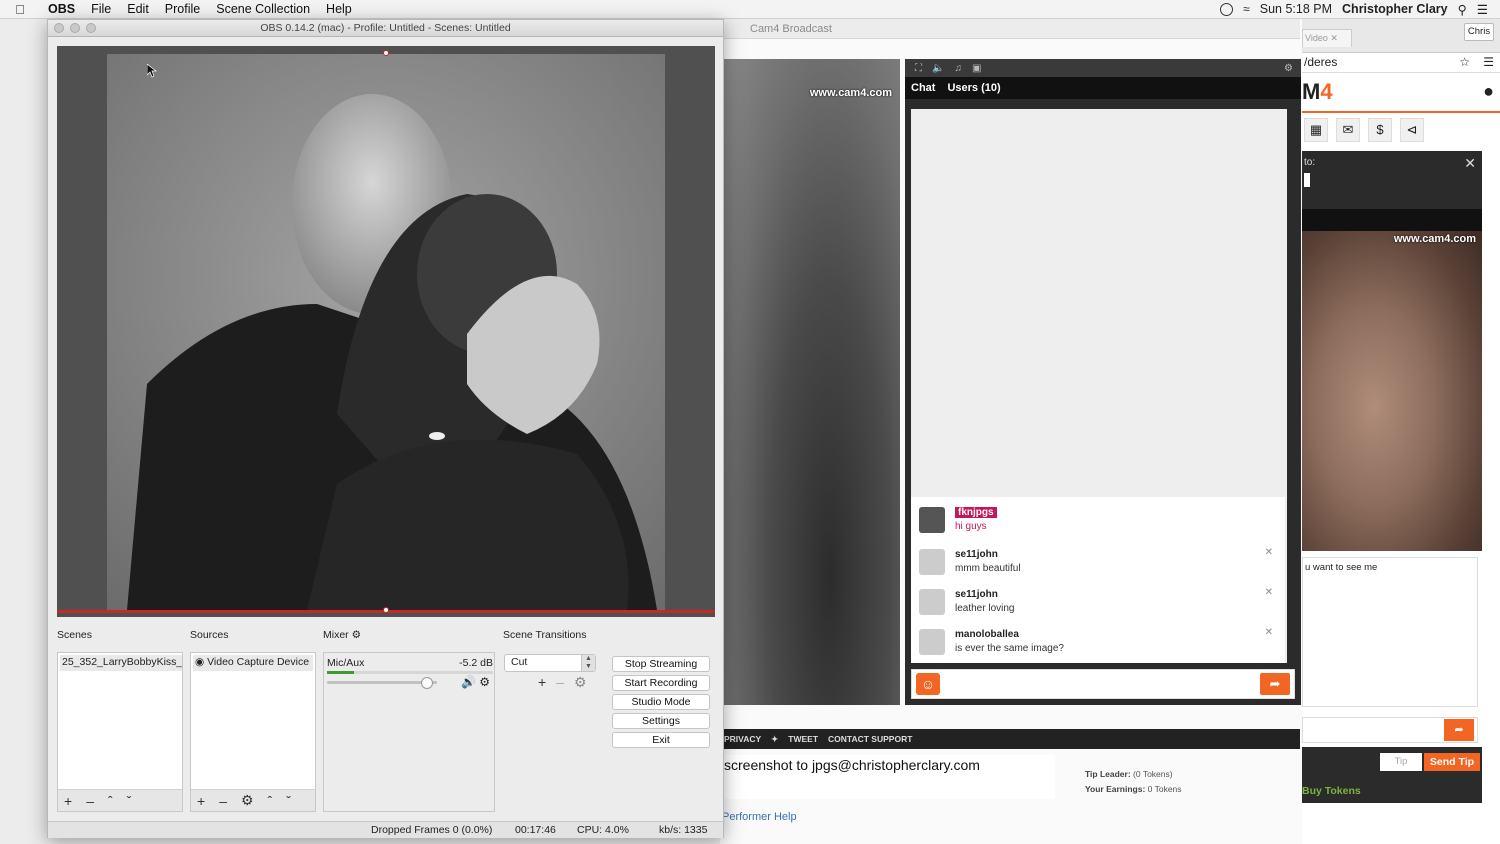 The width and height of the screenshot is (1500, 844). Describe the element at coordinates (386, 610) in the screenshot. I see `resize-handle-bottom` at that location.